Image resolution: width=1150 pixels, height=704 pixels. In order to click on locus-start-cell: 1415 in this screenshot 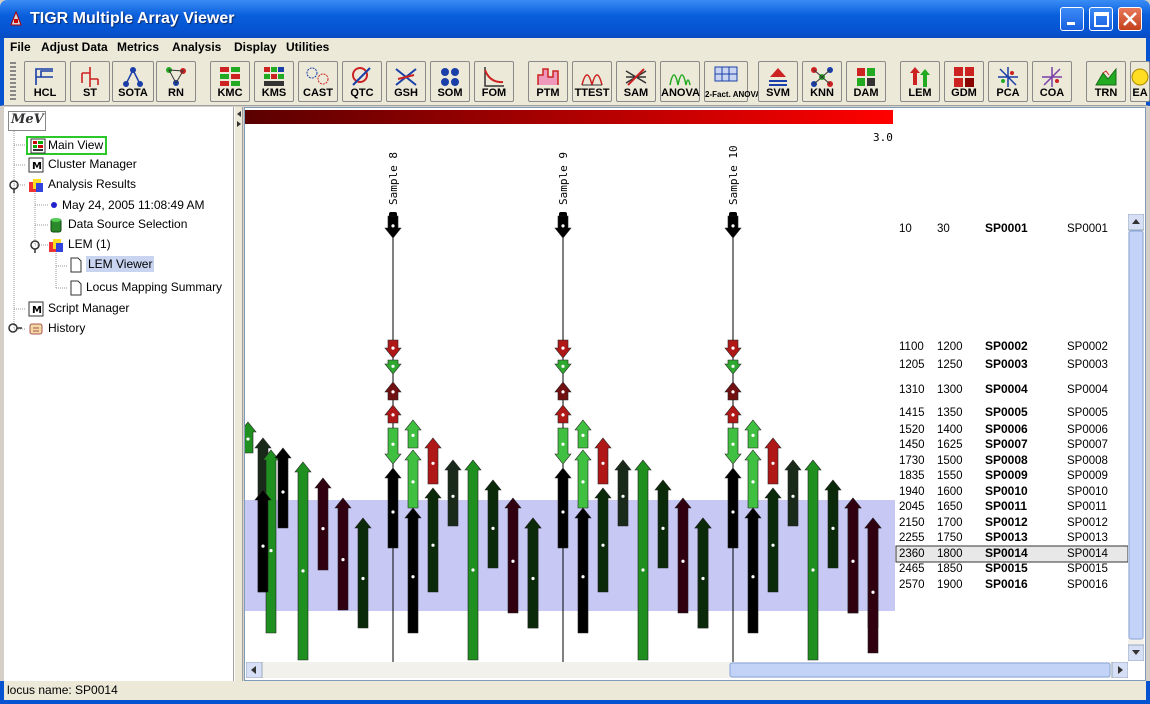, I will do `click(912, 413)`.